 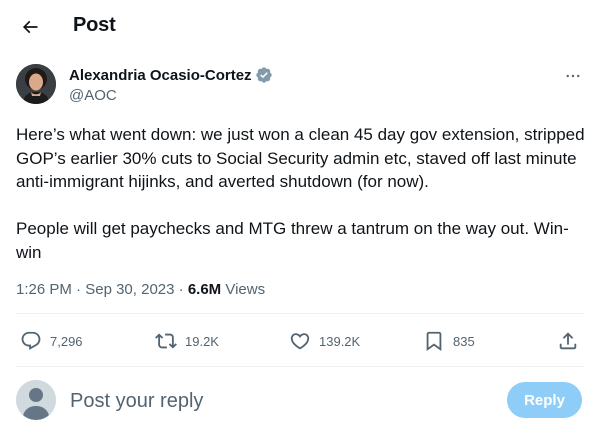 I want to click on more-options-button, so click(x=573, y=76).